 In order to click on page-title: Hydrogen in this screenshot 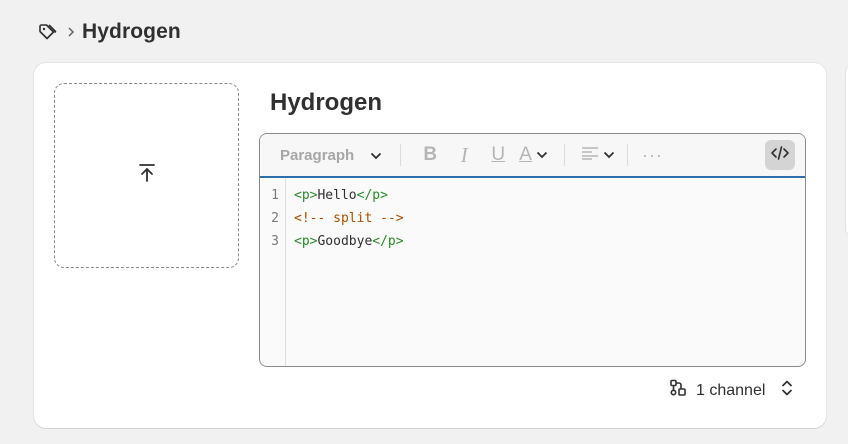, I will do `click(131, 31)`.